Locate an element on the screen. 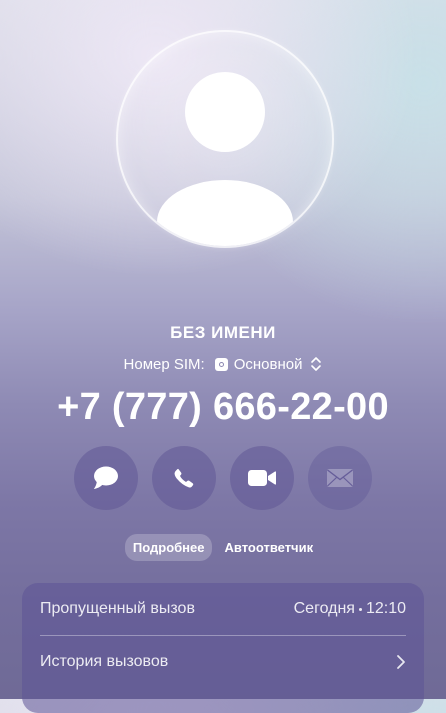 This screenshot has height=713, width=446. missed-call-row: Пропущенный вызов Сегодня 12:10 is located at coordinates (223, 609).